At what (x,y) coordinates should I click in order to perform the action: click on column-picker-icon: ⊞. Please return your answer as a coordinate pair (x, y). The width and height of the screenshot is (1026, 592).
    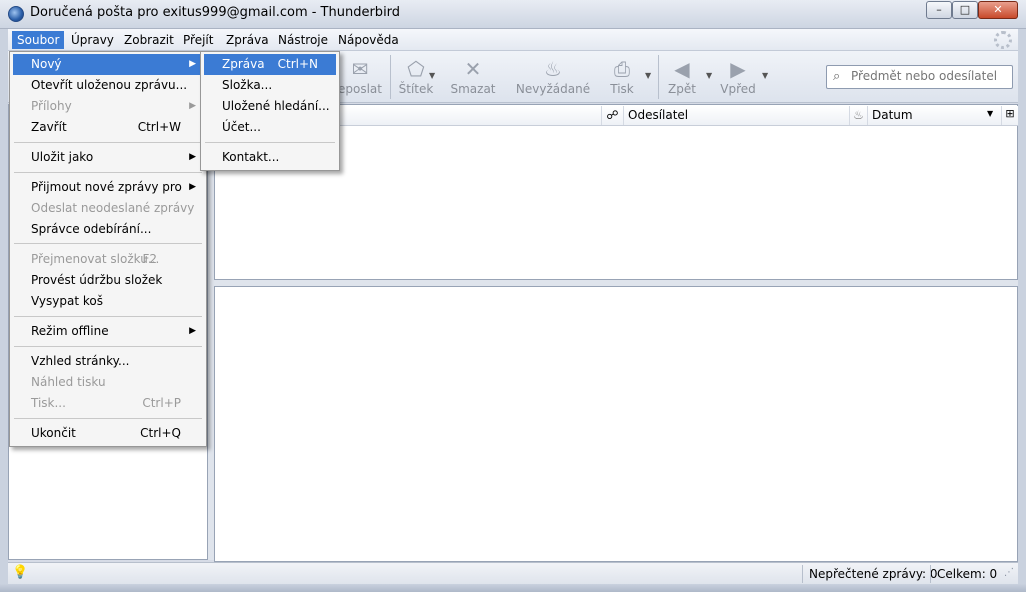
    Looking at the image, I should click on (1010, 113).